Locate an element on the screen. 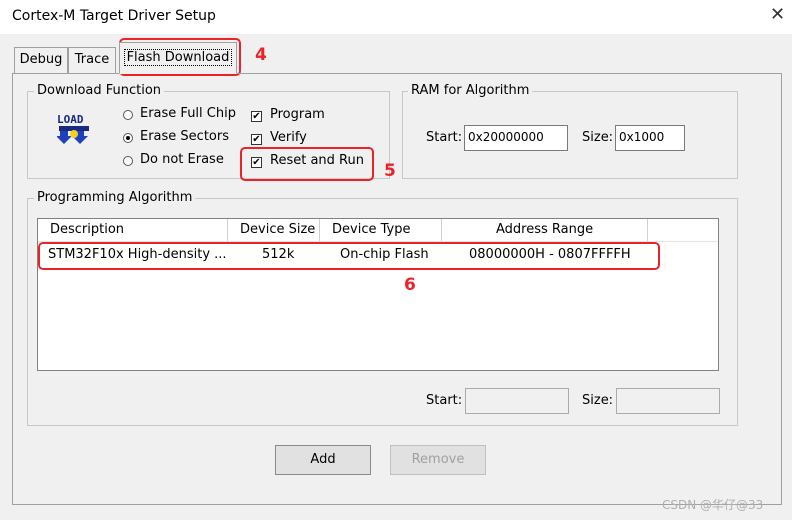 The width and height of the screenshot is (792, 520). algo-start-input is located at coordinates (517, 401).